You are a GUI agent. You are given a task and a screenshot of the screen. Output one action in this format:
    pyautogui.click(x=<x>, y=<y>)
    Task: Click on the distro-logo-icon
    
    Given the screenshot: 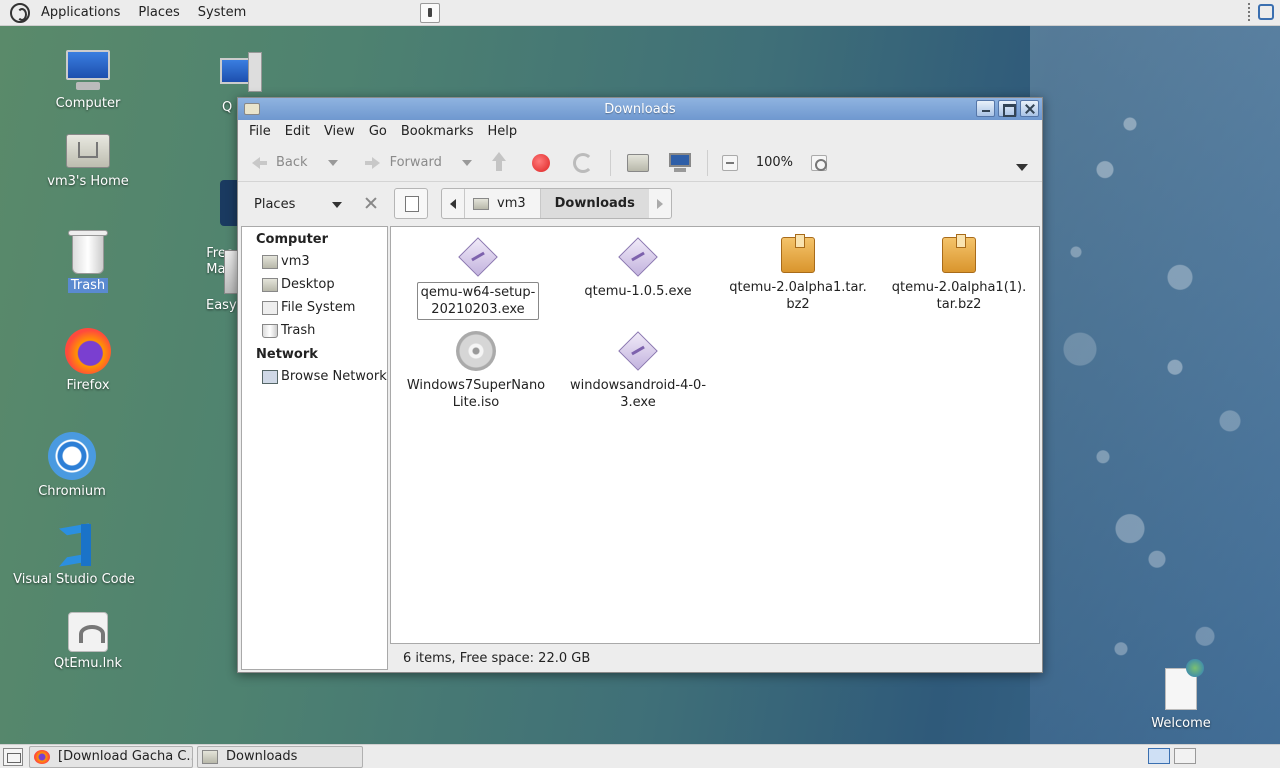 What is the action you would take?
    pyautogui.click(x=20, y=12)
    